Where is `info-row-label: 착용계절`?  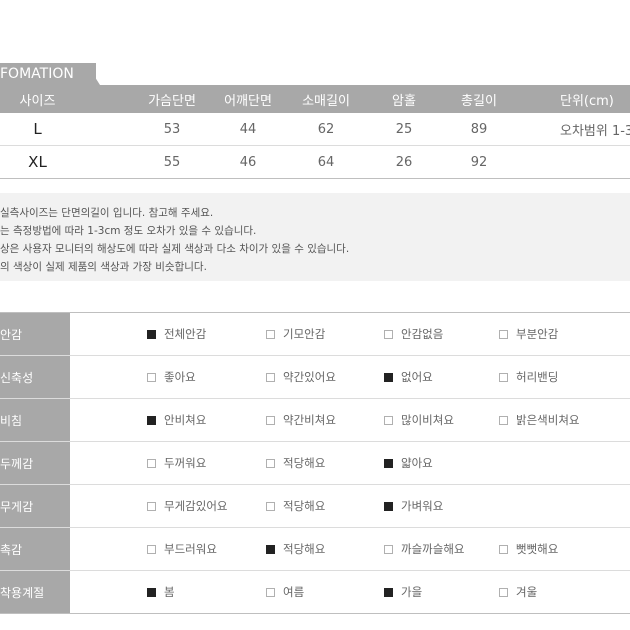
info-row-label: 착용계절 is located at coordinates (35, 592).